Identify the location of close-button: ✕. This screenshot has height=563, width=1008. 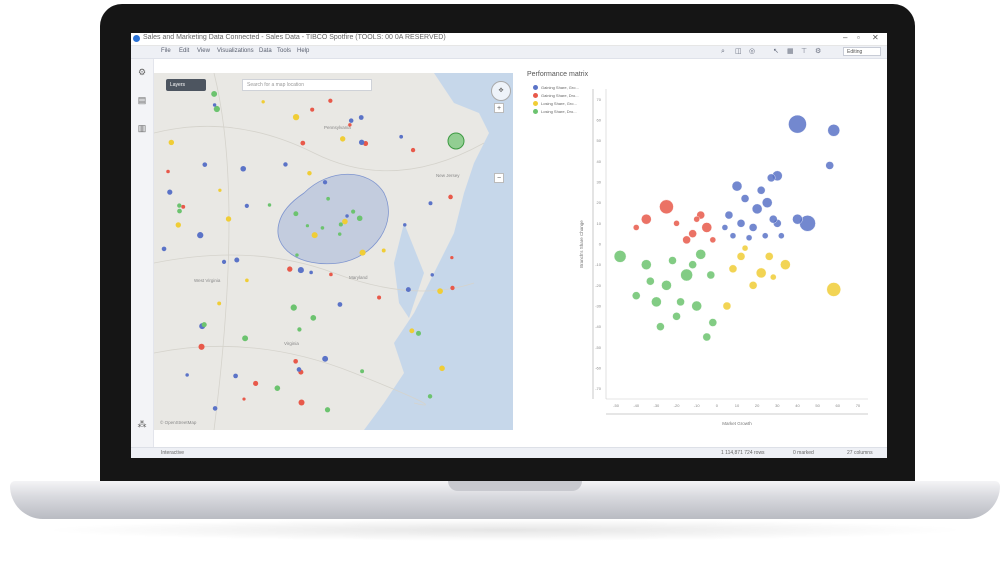
(875, 37).